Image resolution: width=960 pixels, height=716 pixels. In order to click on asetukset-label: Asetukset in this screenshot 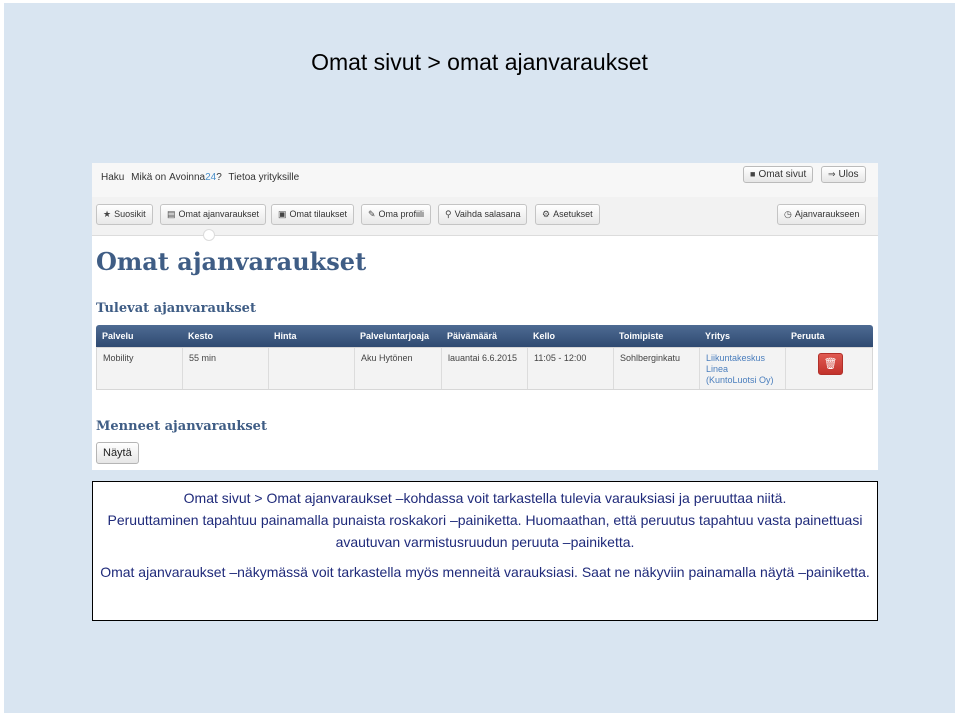, I will do `click(573, 214)`.